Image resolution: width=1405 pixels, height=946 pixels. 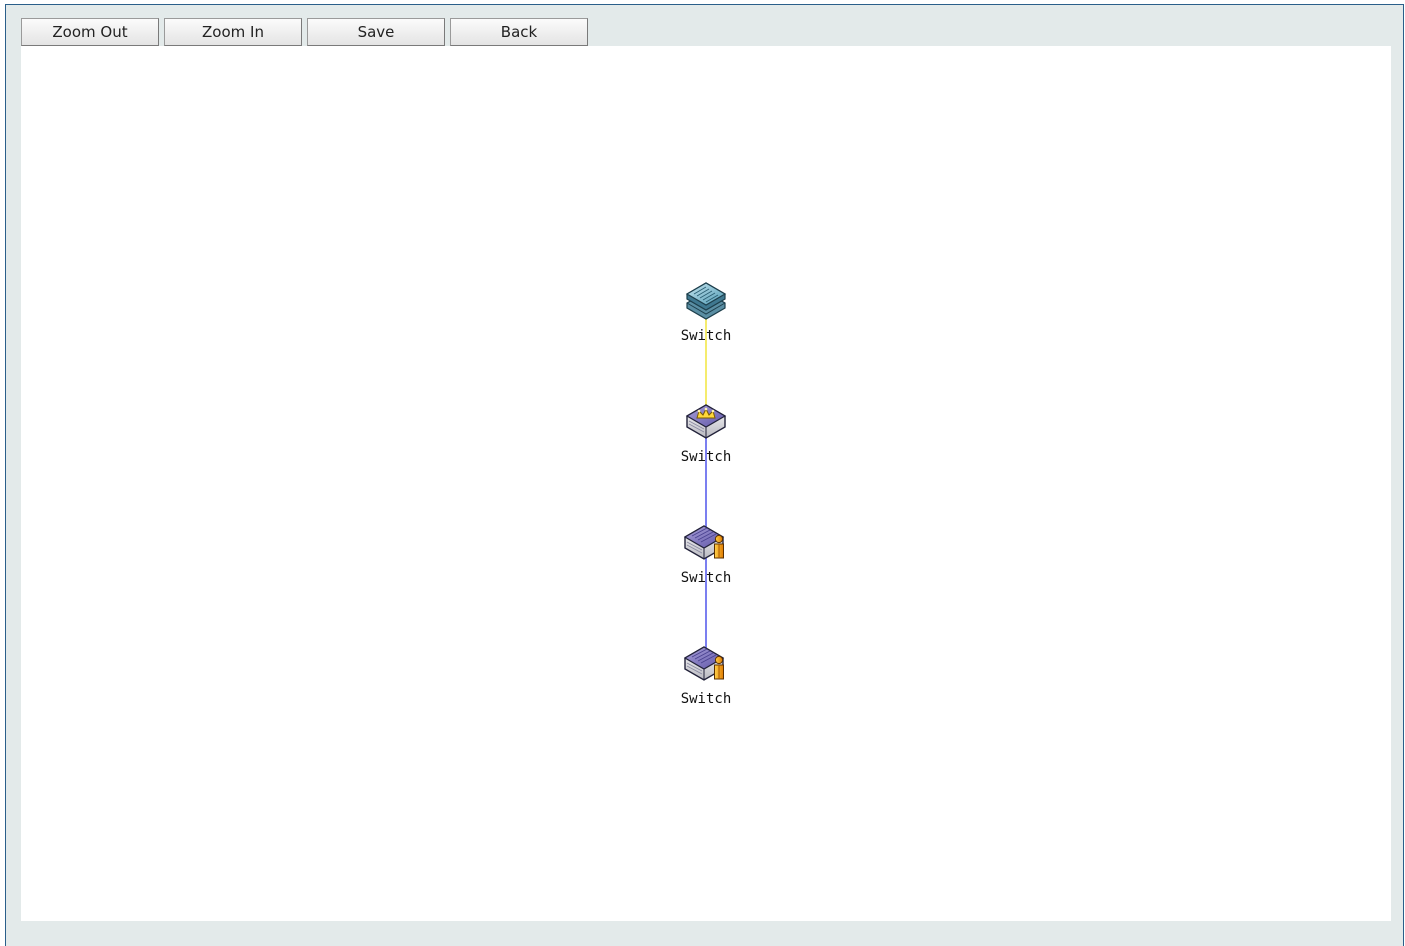 I want to click on zoom-in-button: Zoom In, so click(x=233, y=32).